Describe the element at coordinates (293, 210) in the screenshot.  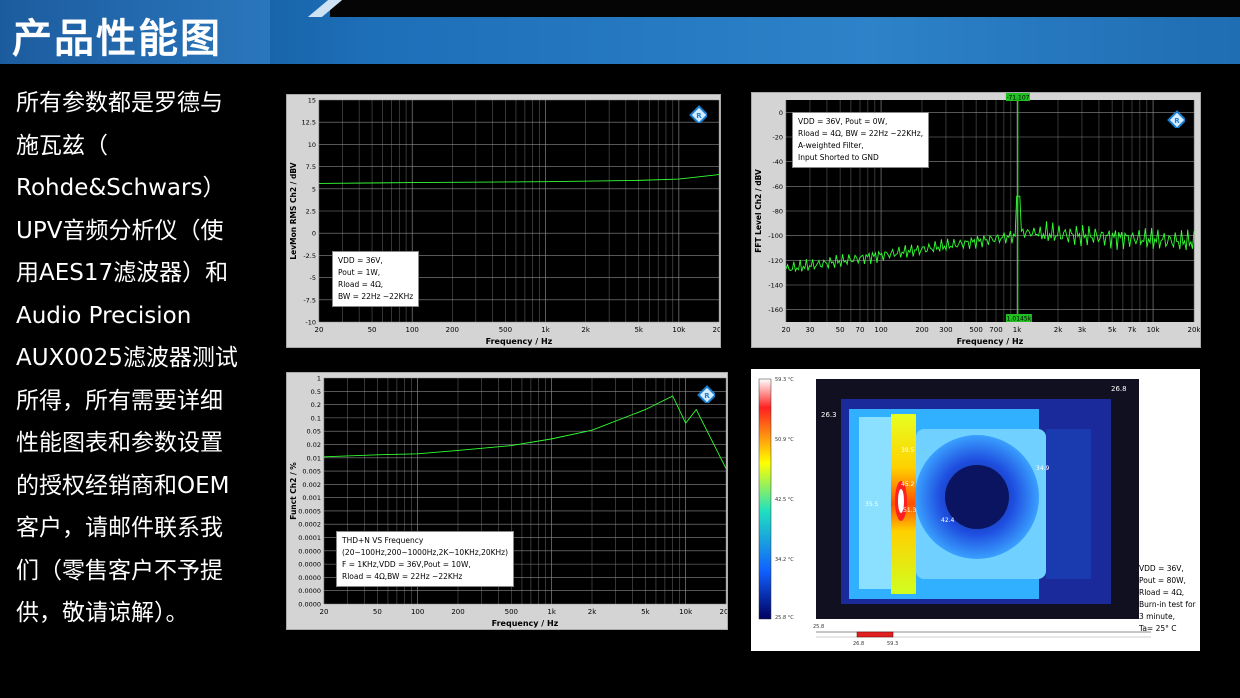
I see `y-axis-label: LevMon RMS Ch2 / dBV` at that location.